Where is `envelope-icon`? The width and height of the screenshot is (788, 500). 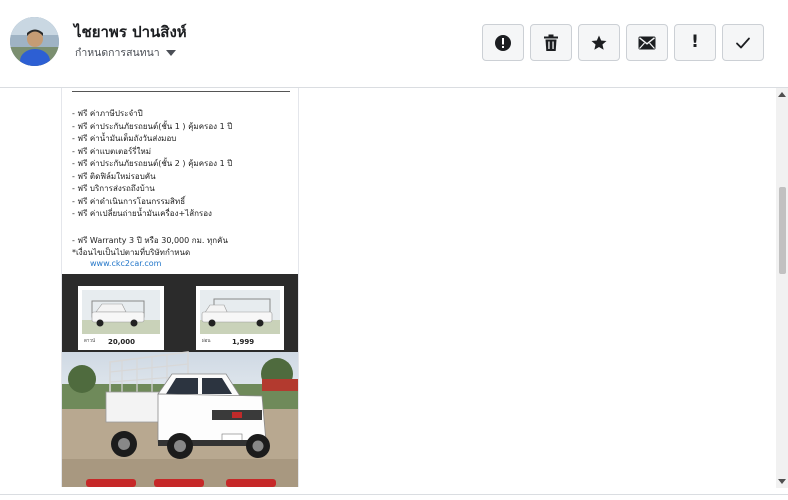
envelope-icon is located at coordinates (647, 42).